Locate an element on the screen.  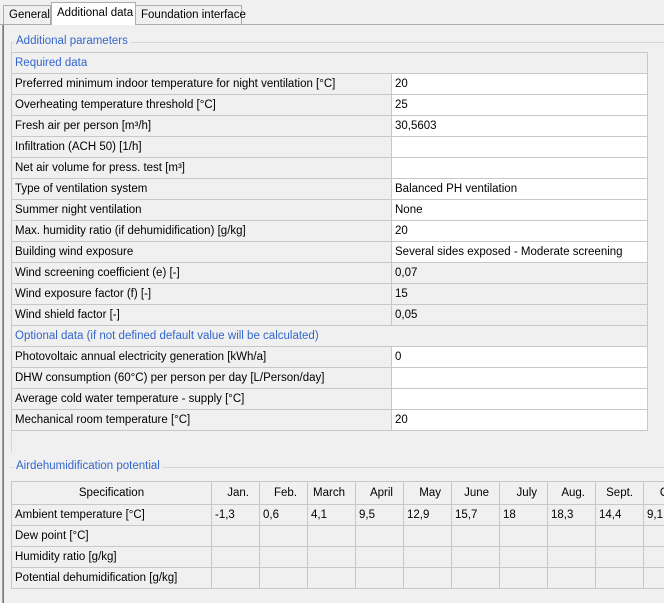
dehumidification-row: Potential dehumidification [g/kg] is located at coordinates (337, 578).